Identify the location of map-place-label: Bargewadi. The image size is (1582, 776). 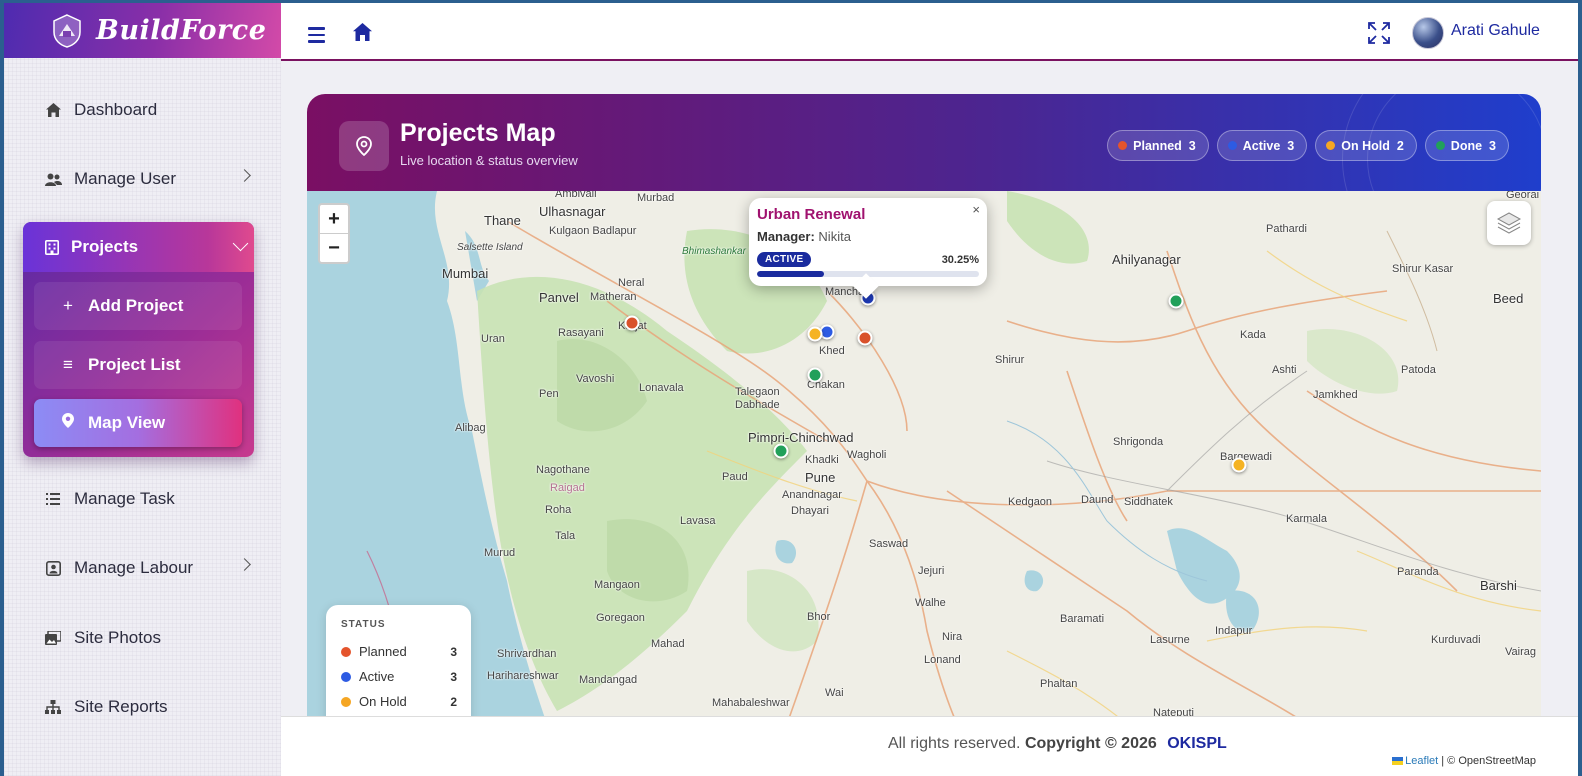
(1246, 457).